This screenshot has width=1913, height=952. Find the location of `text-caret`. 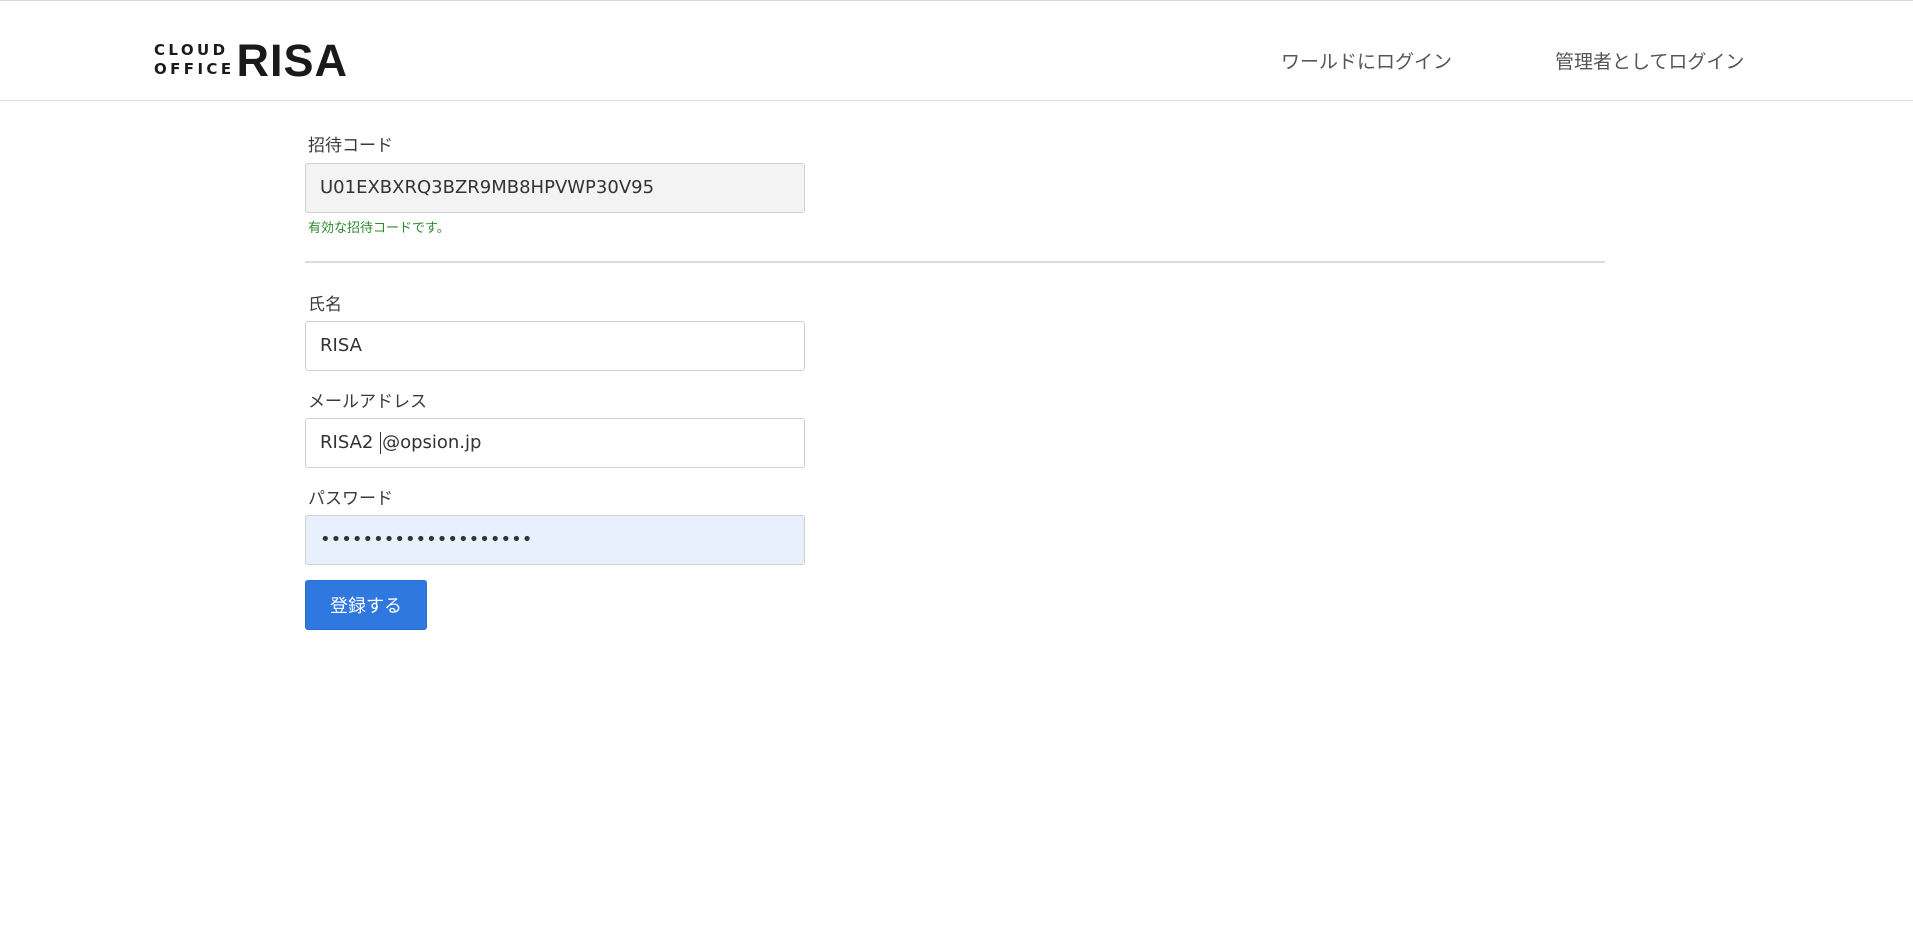

text-caret is located at coordinates (381, 443).